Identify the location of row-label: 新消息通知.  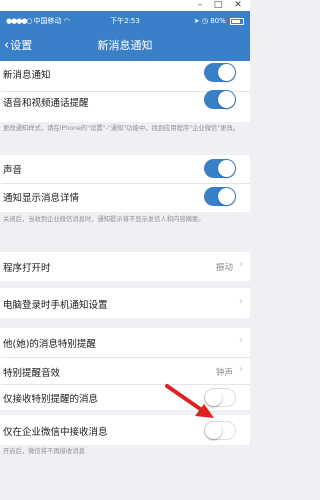
(27, 75).